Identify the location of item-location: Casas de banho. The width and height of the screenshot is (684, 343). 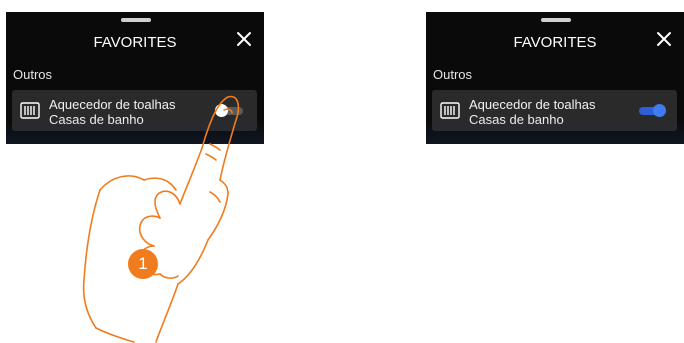
(516, 119).